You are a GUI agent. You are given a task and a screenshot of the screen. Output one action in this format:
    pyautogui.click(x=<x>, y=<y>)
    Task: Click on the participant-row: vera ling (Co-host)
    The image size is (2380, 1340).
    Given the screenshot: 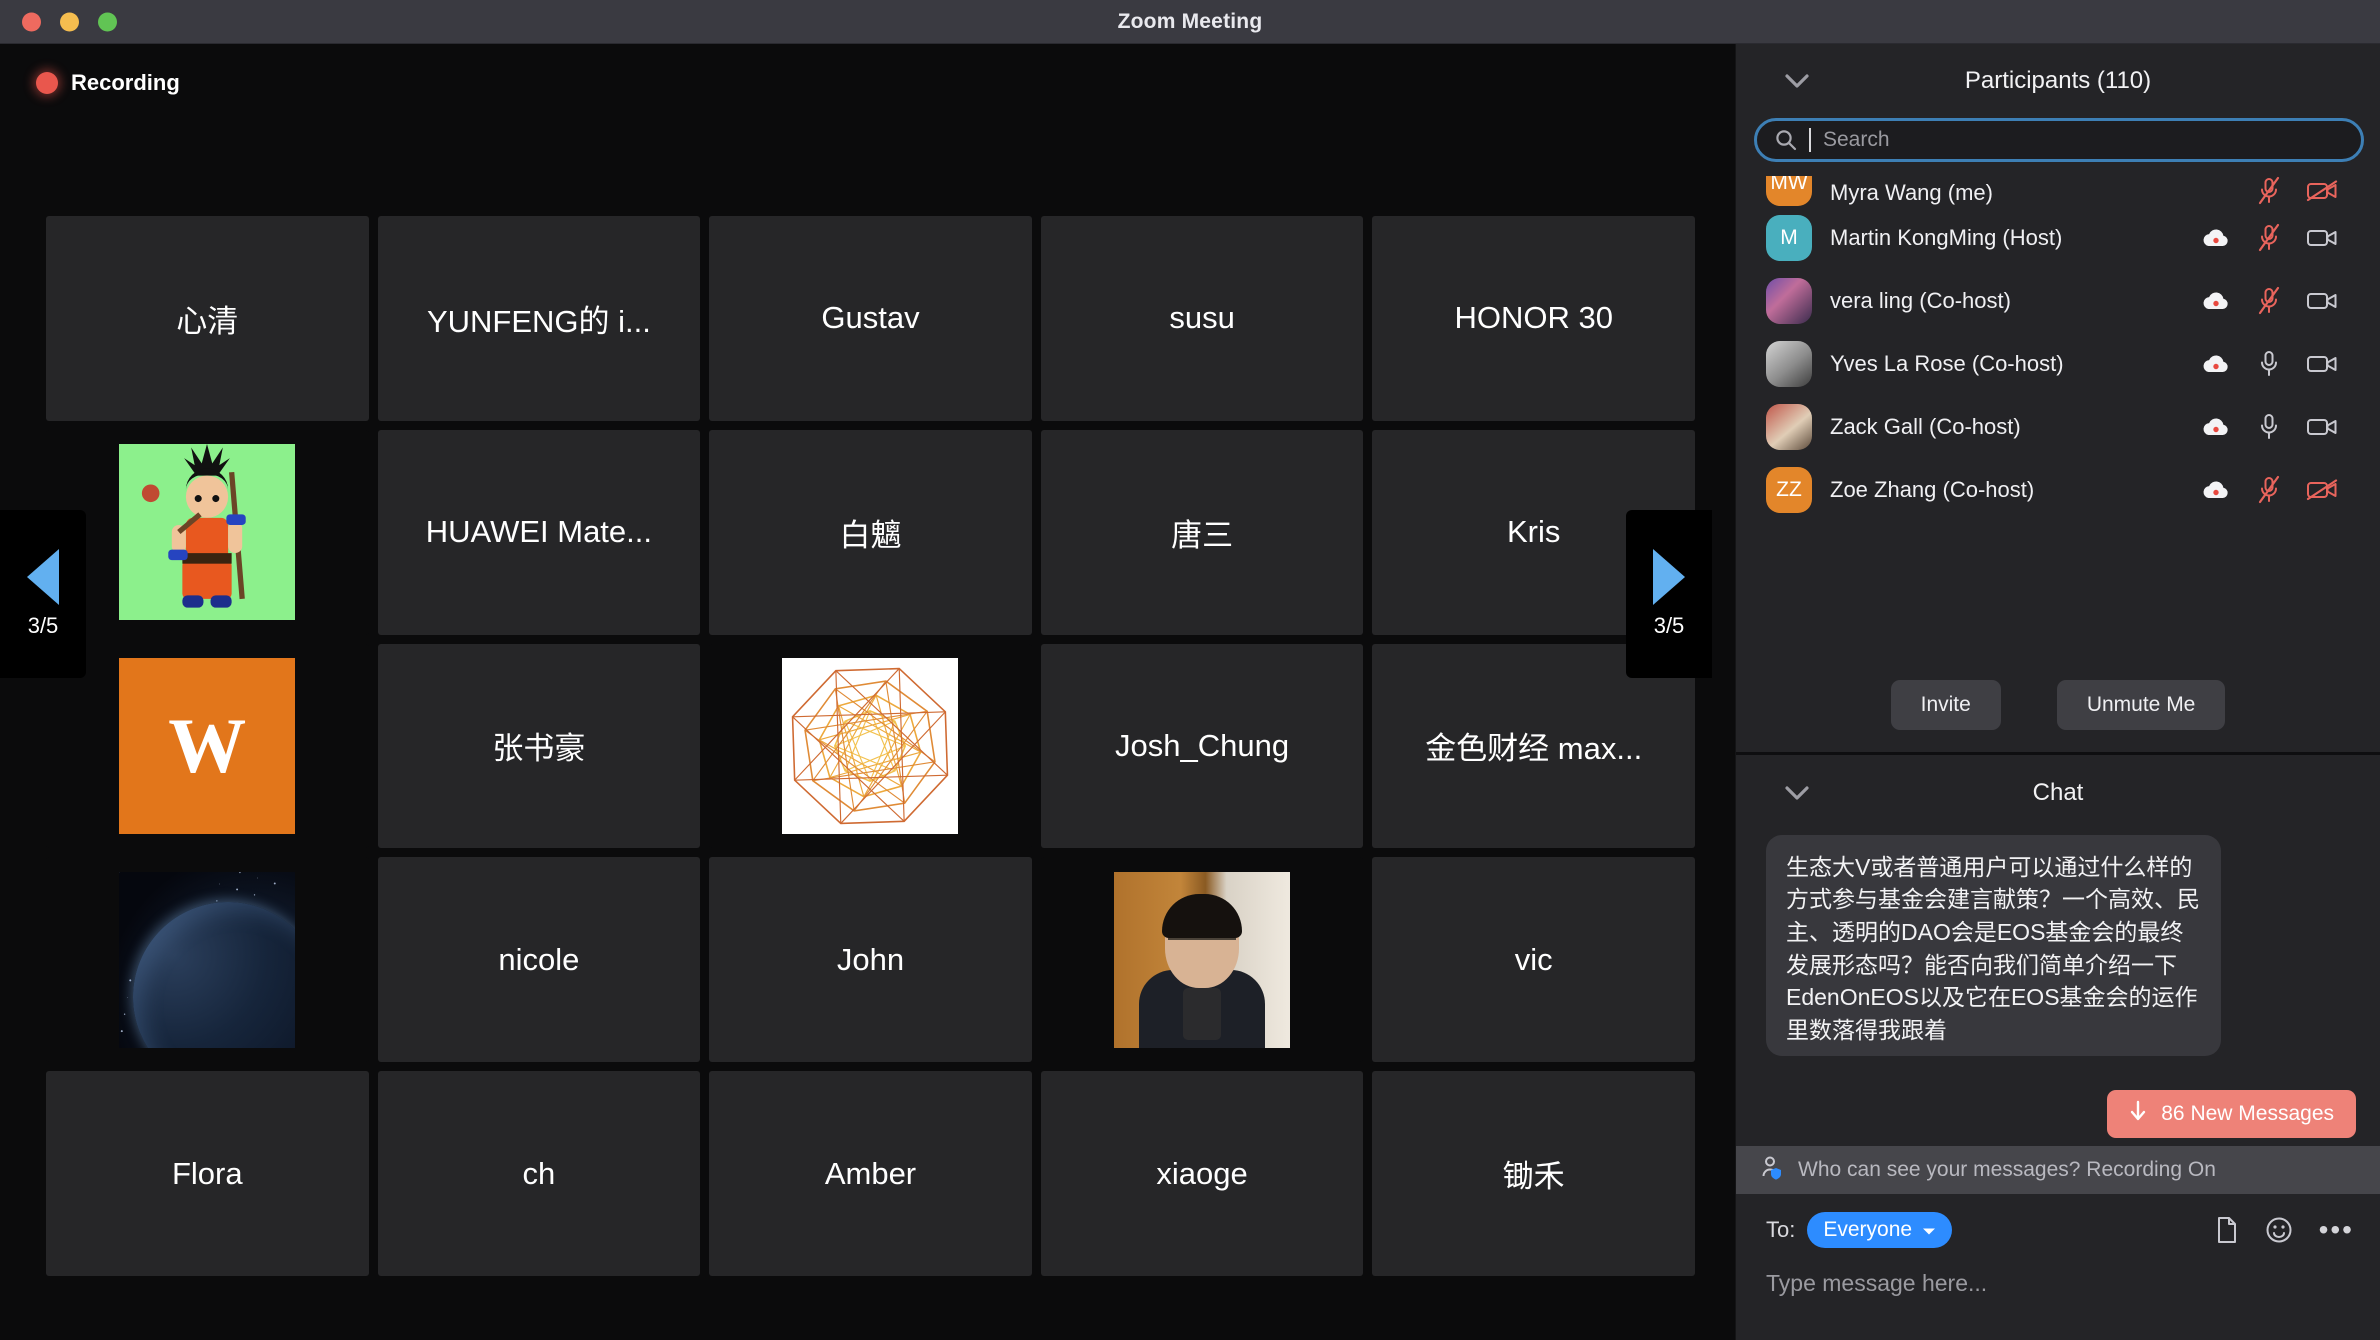 What is the action you would take?
    pyautogui.click(x=2054, y=300)
    